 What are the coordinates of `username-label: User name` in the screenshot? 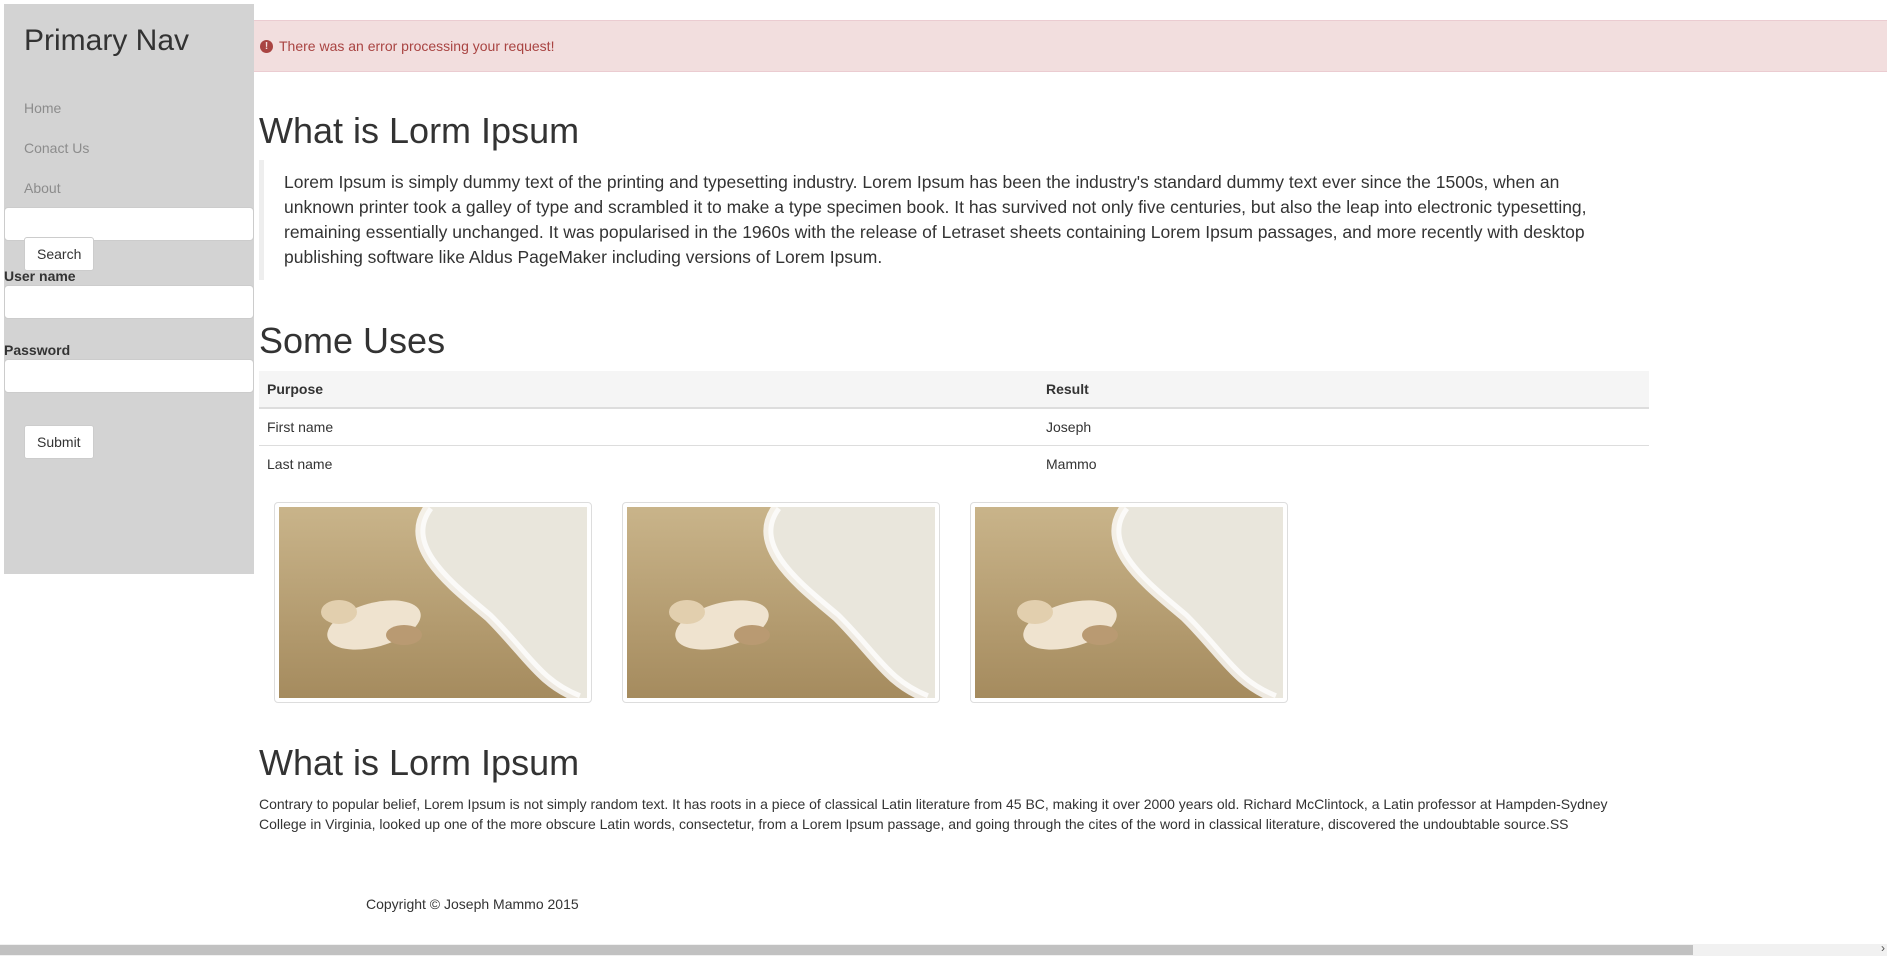 It's located at (40, 276).